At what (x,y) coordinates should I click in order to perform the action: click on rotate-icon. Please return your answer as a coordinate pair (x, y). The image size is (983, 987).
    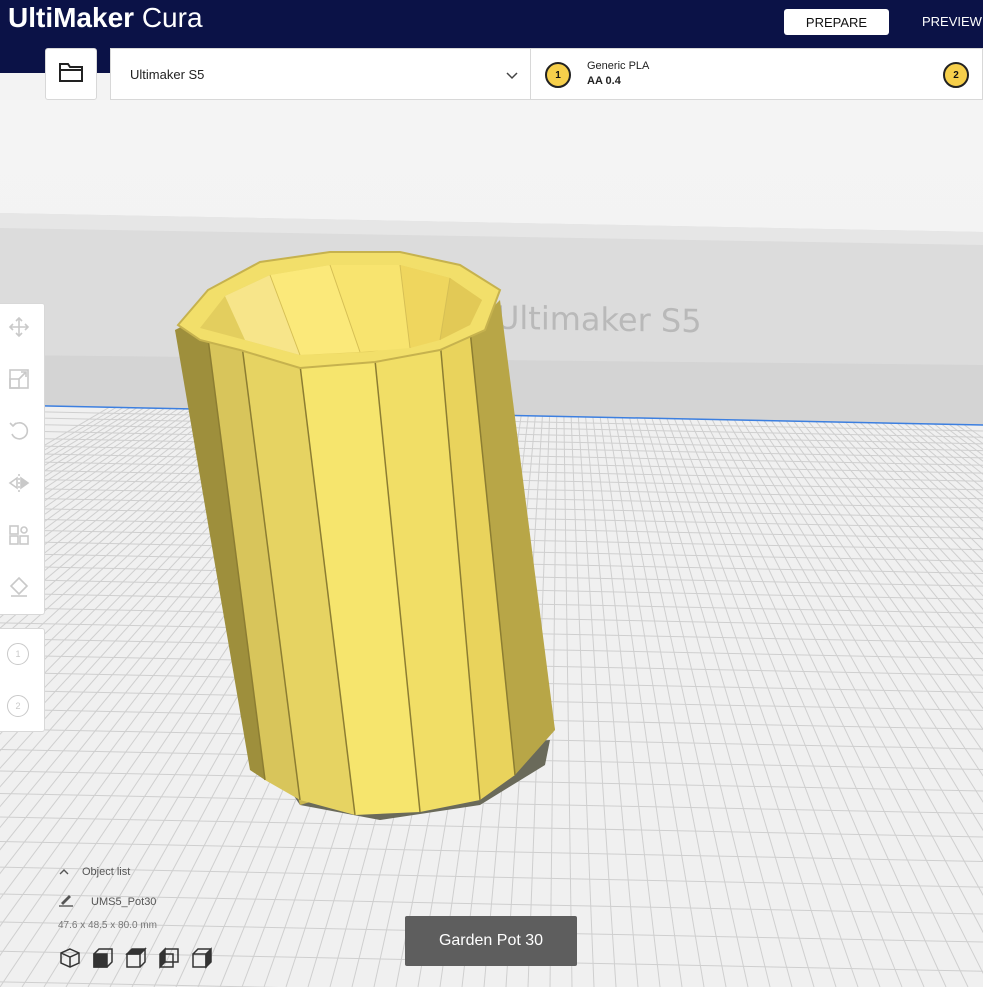
    Looking at the image, I should click on (19, 433).